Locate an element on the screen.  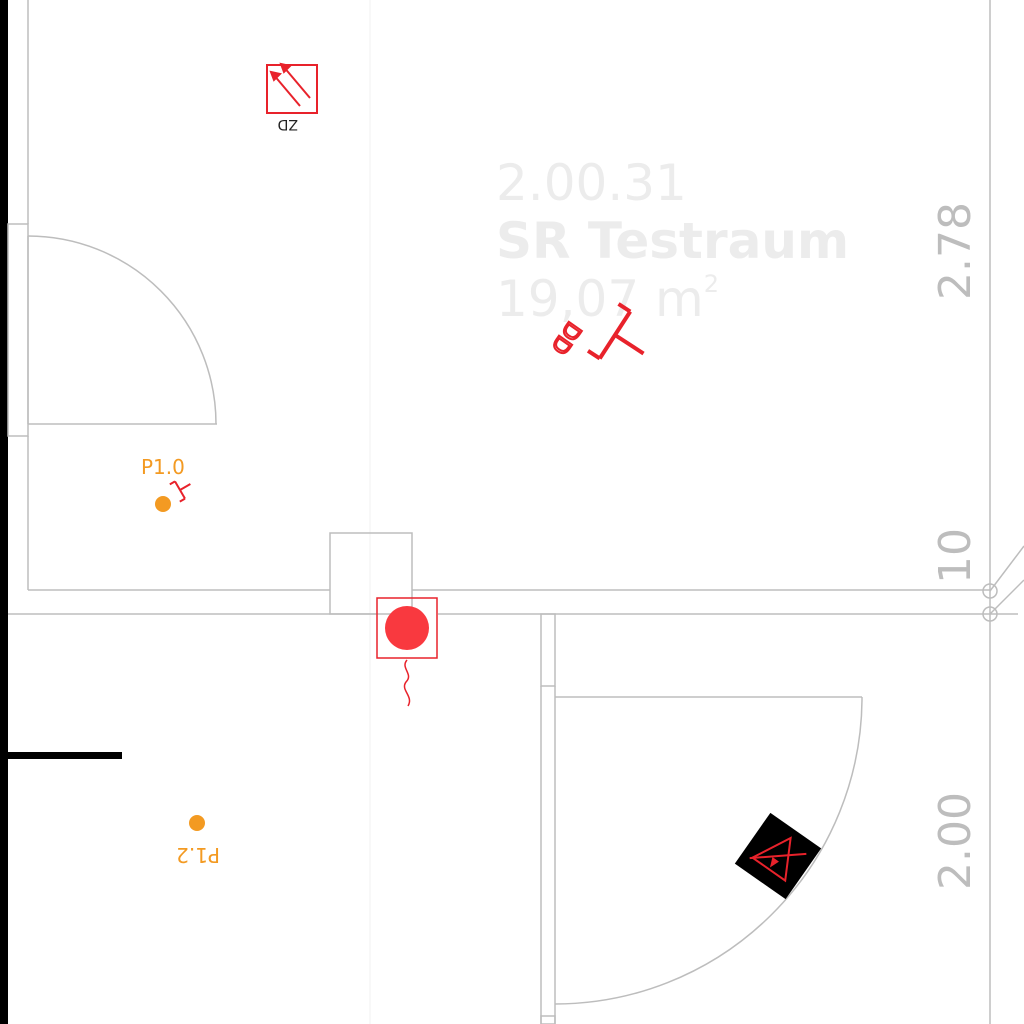
dimension-height-upper: 2.78 is located at coordinates (955, 251).